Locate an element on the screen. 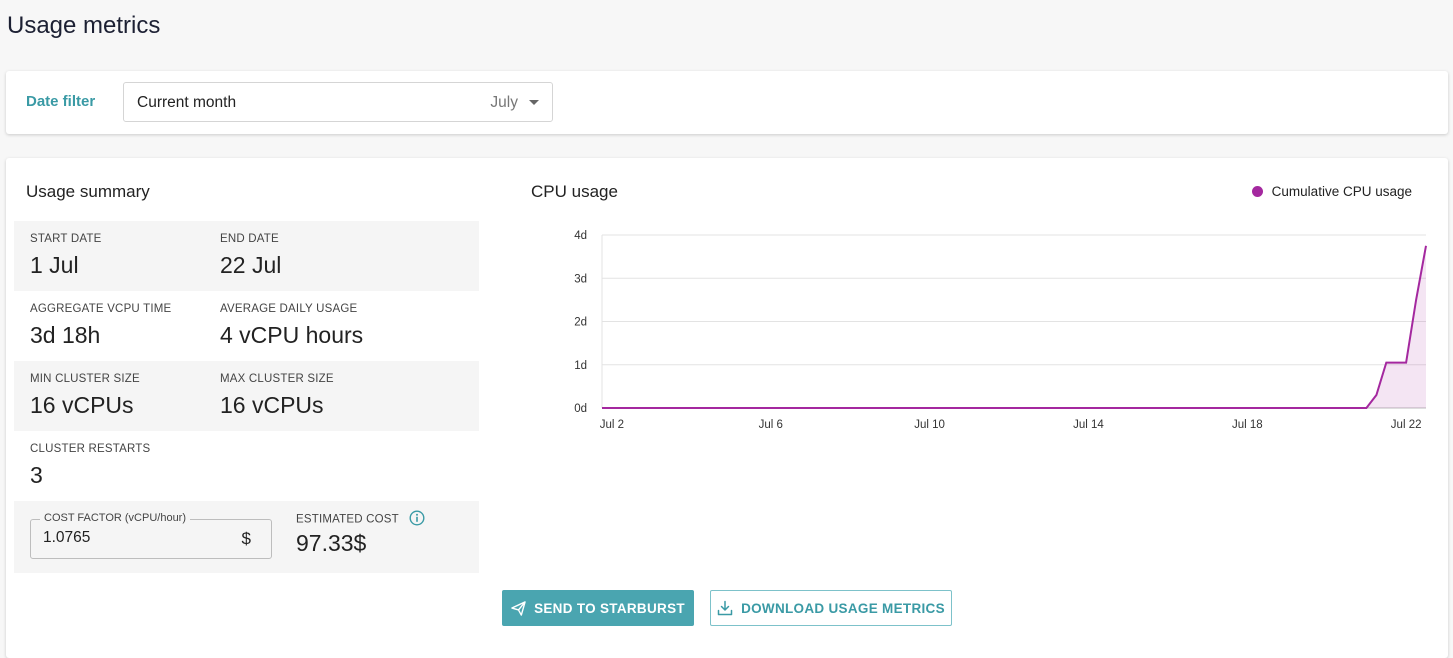  restarts-value: 3 is located at coordinates (36, 475).